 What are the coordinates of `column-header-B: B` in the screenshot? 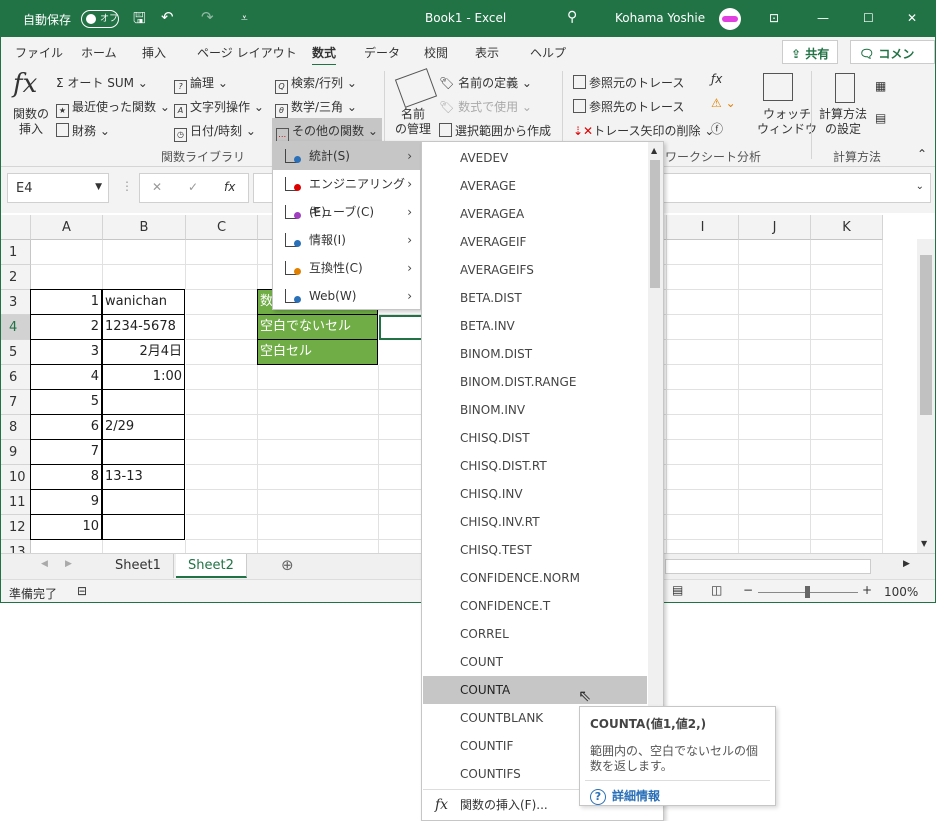 It's located at (144, 227).